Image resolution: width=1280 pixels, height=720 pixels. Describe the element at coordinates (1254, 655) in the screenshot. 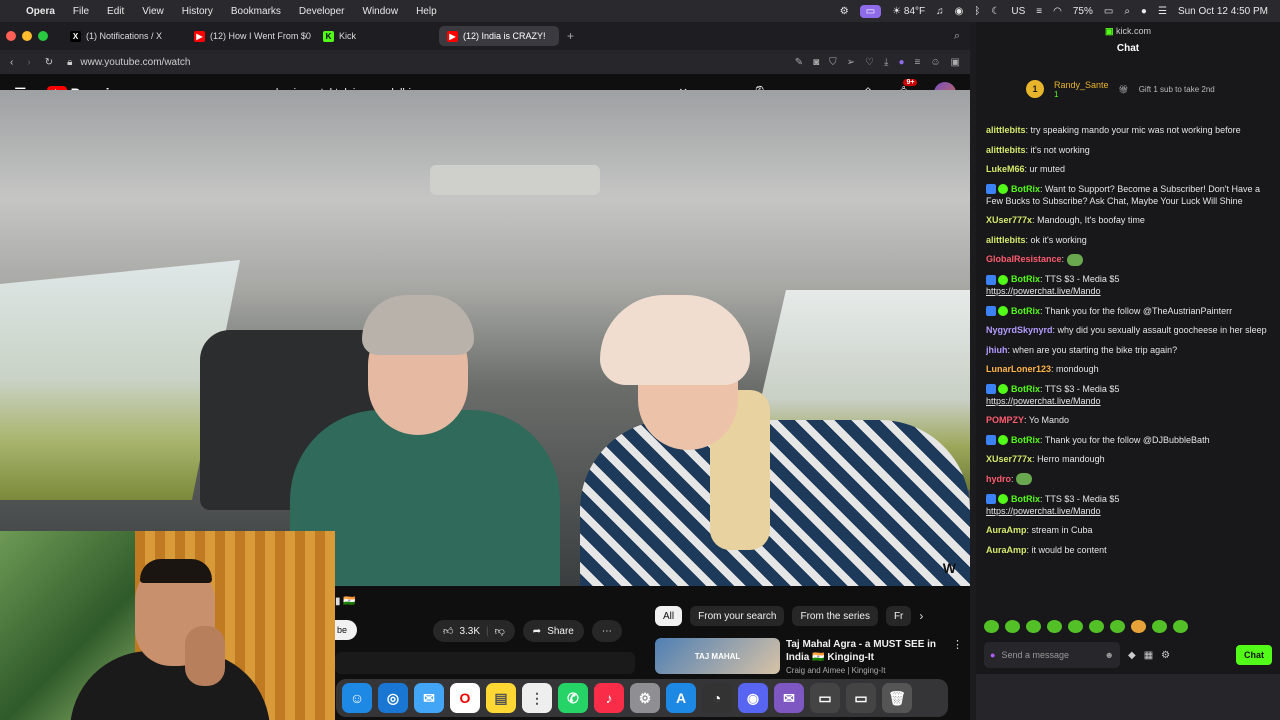

I see `send-chat-button: Chat` at that location.